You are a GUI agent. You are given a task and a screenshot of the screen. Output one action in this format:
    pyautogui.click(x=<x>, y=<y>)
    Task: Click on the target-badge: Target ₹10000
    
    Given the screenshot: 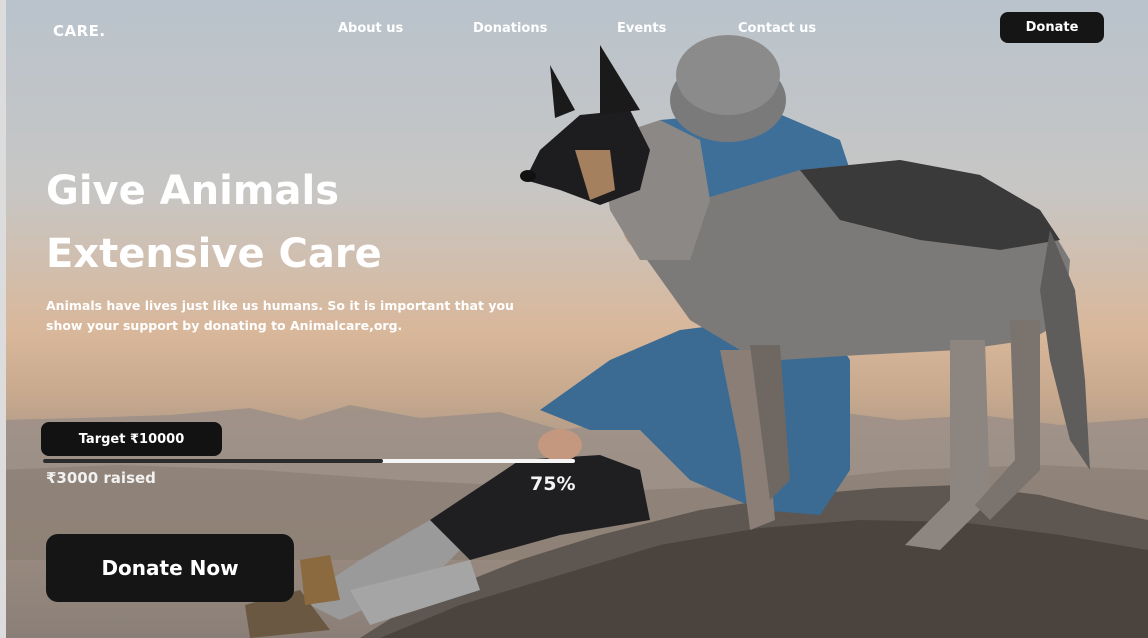 What is the action you would take?
    pyautogui.click(x=131, y=439)
    